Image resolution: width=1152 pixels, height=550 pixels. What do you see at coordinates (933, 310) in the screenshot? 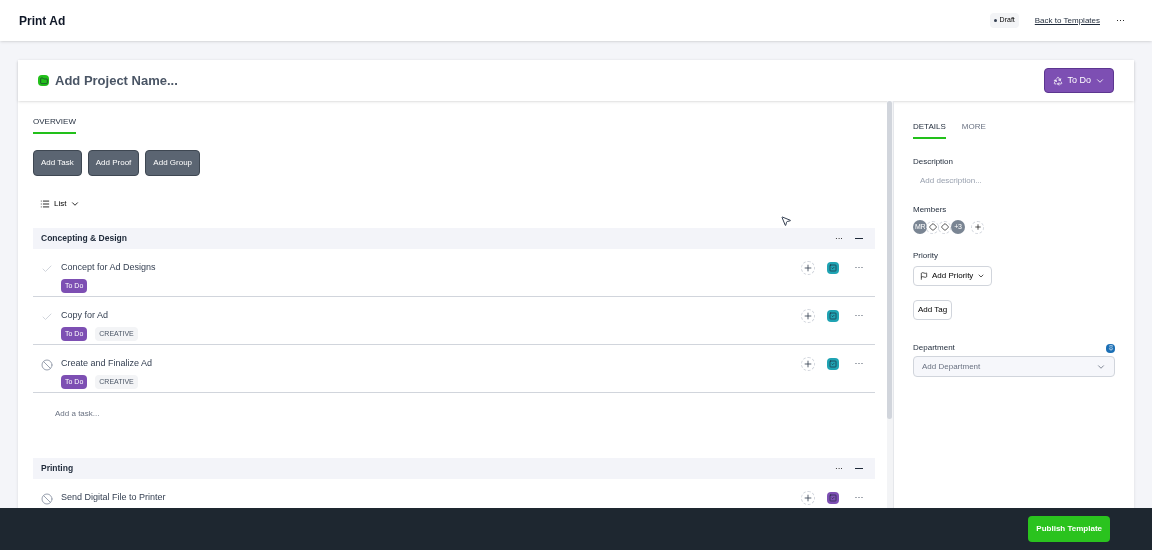
I see `add-tag-button: Add Tag` at bounding box center [933, 310].